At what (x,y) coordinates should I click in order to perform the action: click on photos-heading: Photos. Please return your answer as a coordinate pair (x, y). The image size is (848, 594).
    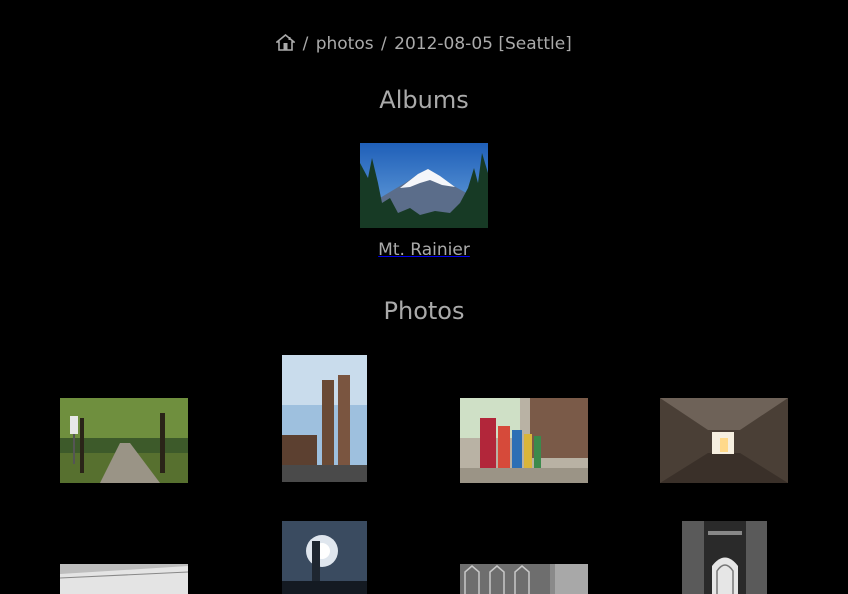
    Looking at the image, I should click on (424, 311).